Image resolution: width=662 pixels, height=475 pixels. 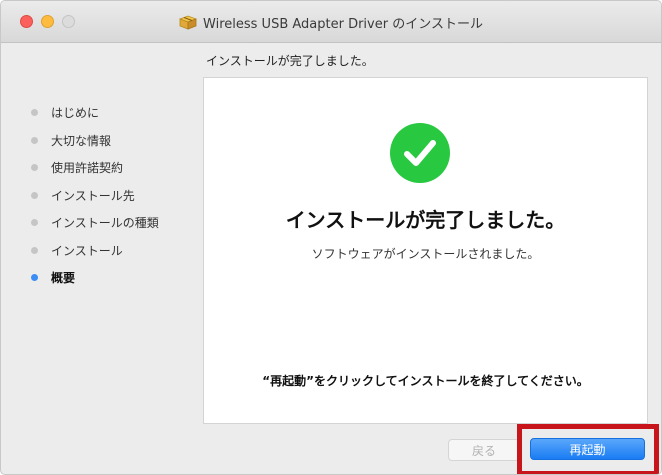 I want to click on sidebar-item-installation-type: インストールの種類, so click(x=116, y=223).